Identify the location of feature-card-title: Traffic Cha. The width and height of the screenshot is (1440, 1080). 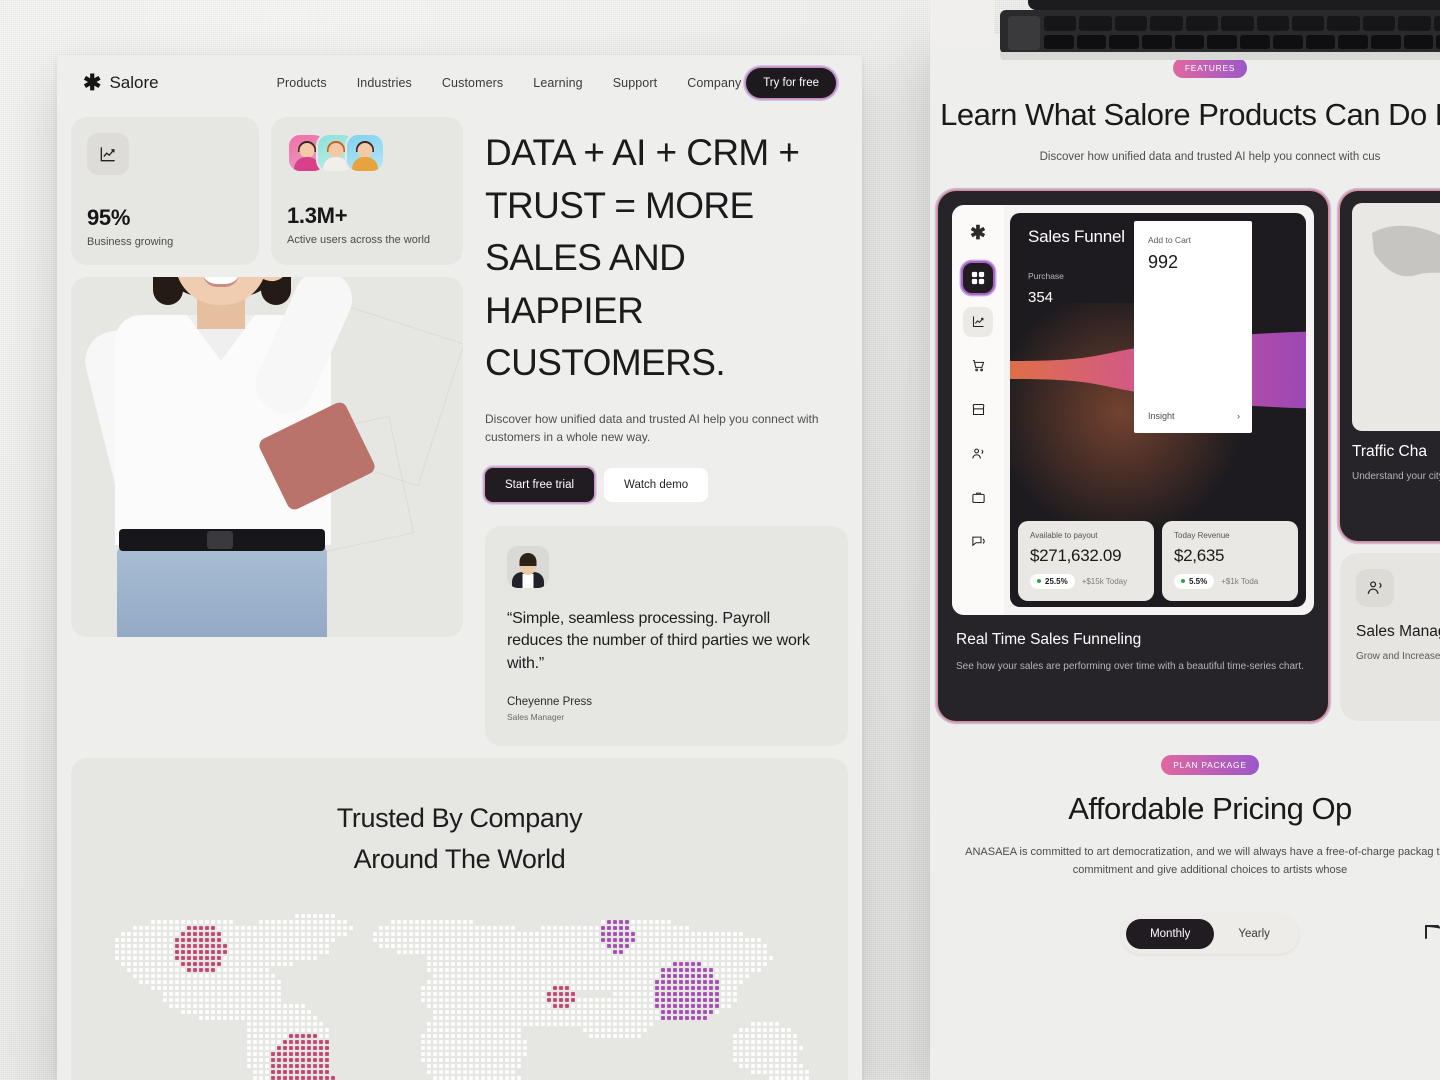
(1389, 451).